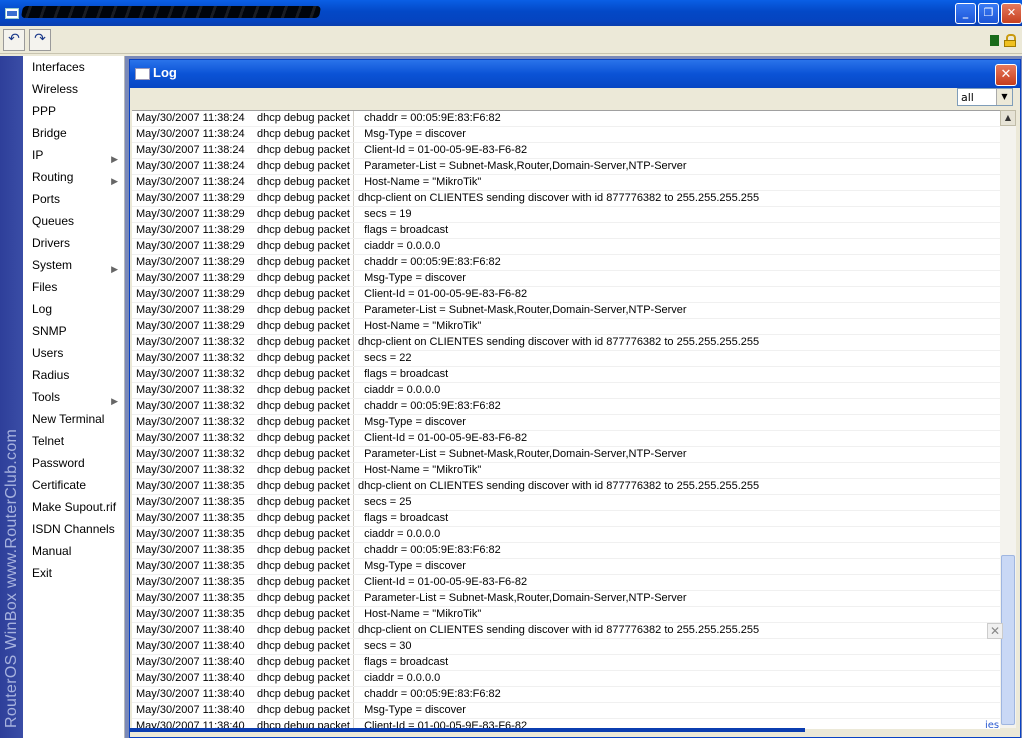 This screenshot has width=1022, height=738. Describe the element at coordinates (995, 631) in the screenshot. I see `popup-close-icon: ✕` at that location.